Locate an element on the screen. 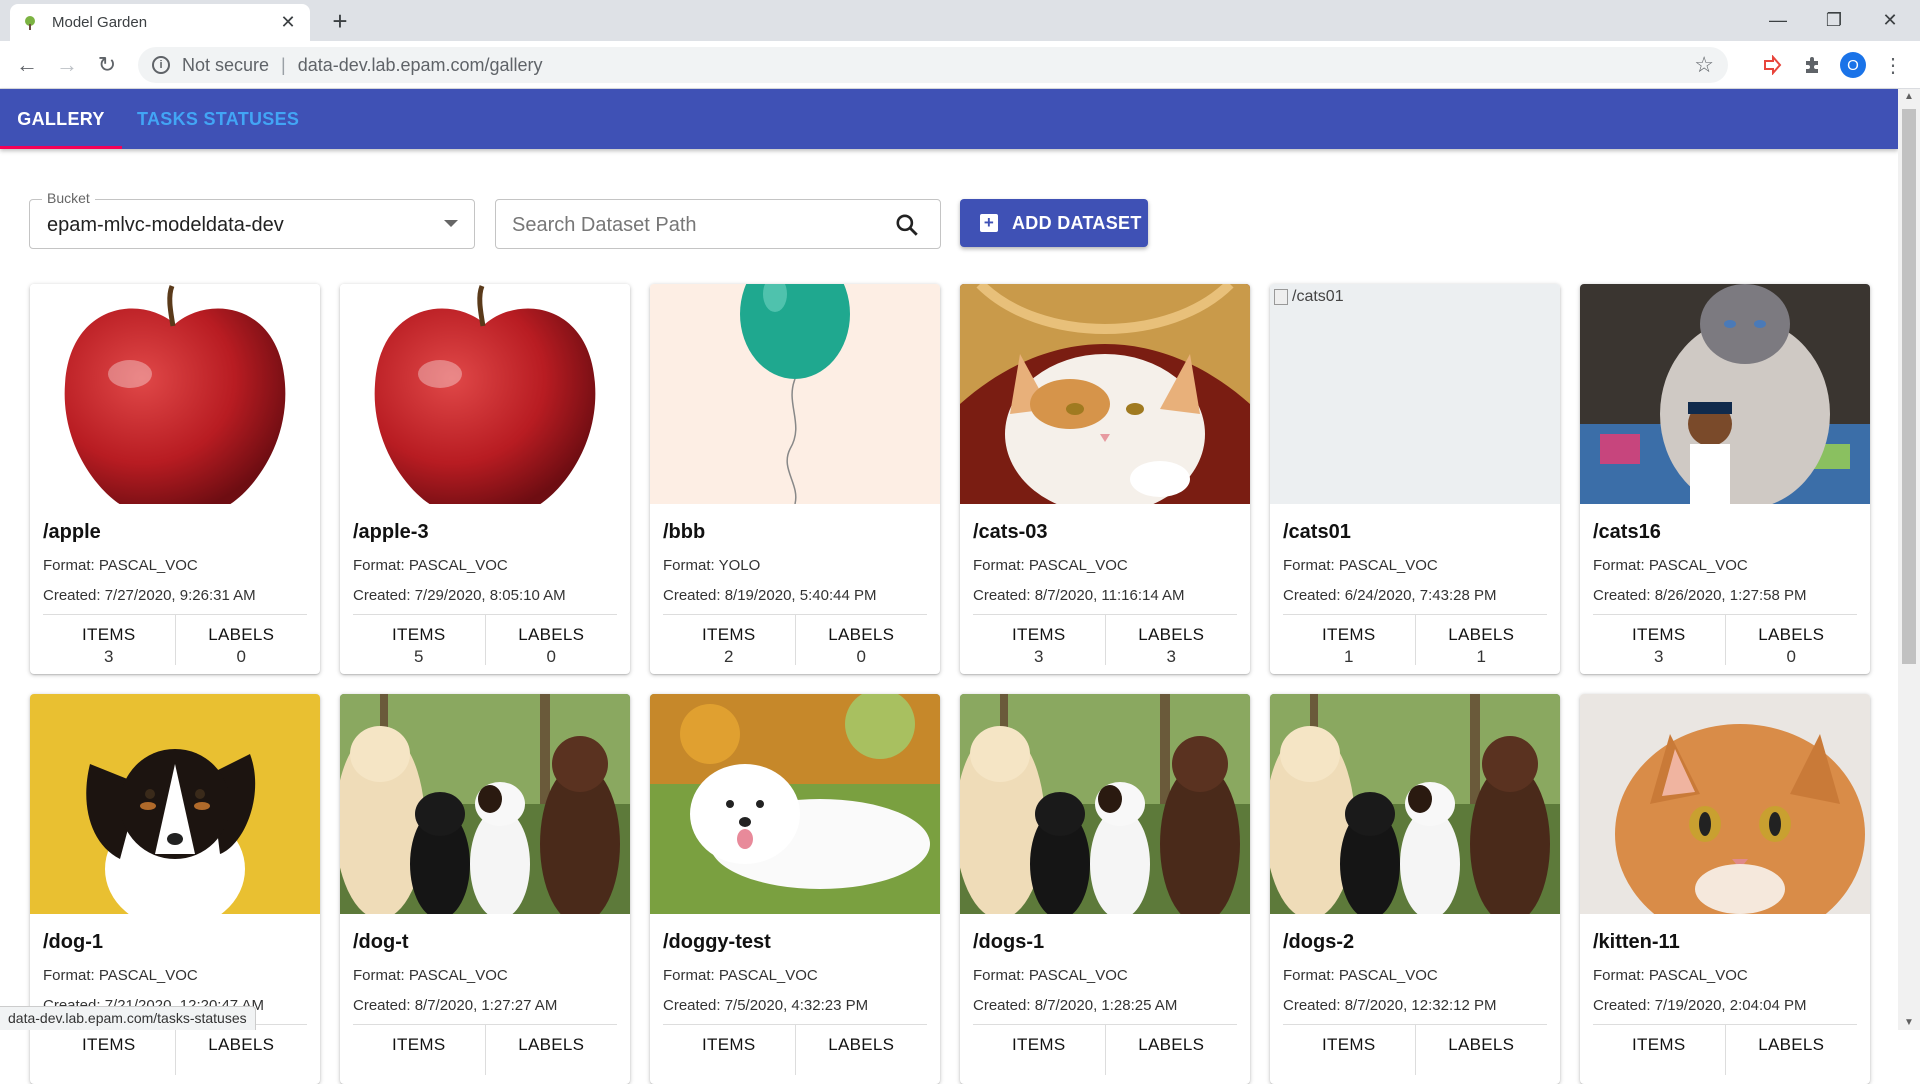  dataset-created: Created: 8/7/2020, 11:16:14 AM is located at coordinates (1079, 595).